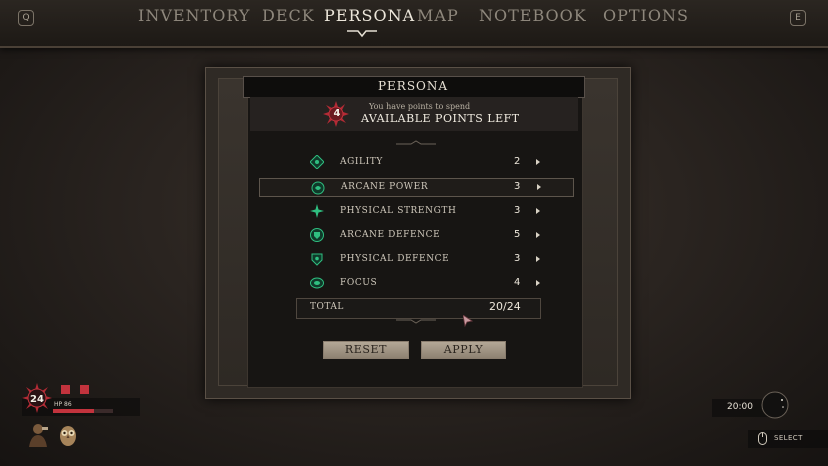 The image size is (828, 466). What do you see at coordinates (517, 234) in the screenshot?
I see `stat-value: 5` at bounding box center [517, 234].